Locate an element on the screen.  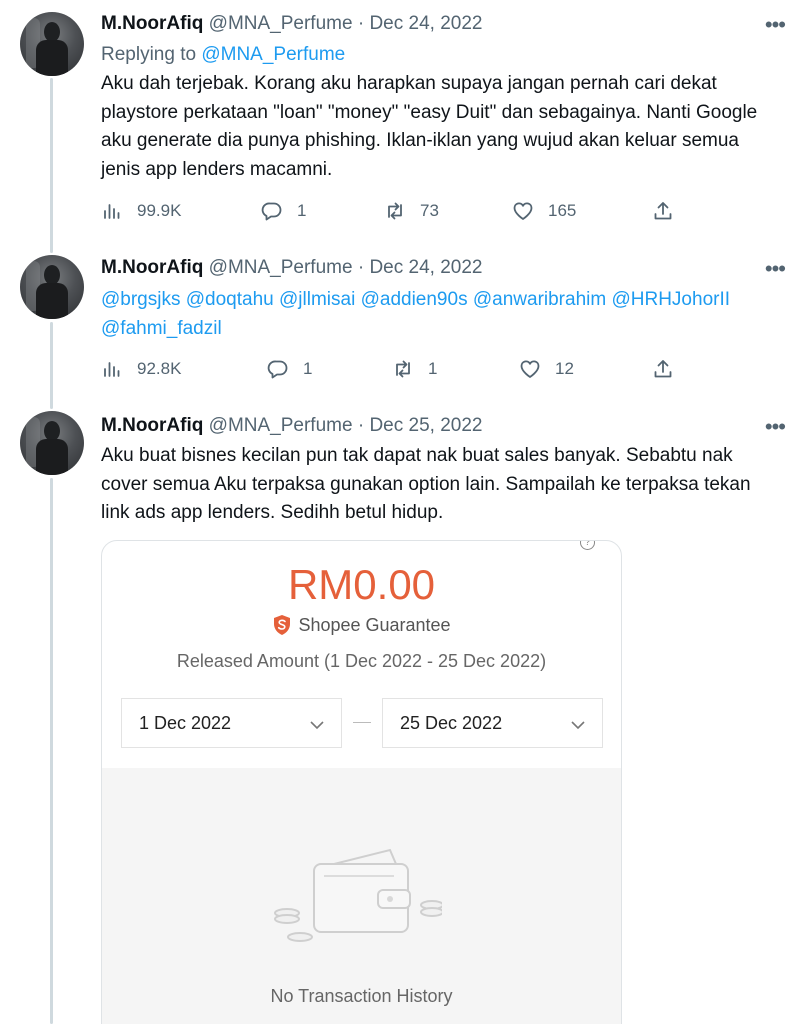
views-button: 92.8K is located at coordinates (141, 369).